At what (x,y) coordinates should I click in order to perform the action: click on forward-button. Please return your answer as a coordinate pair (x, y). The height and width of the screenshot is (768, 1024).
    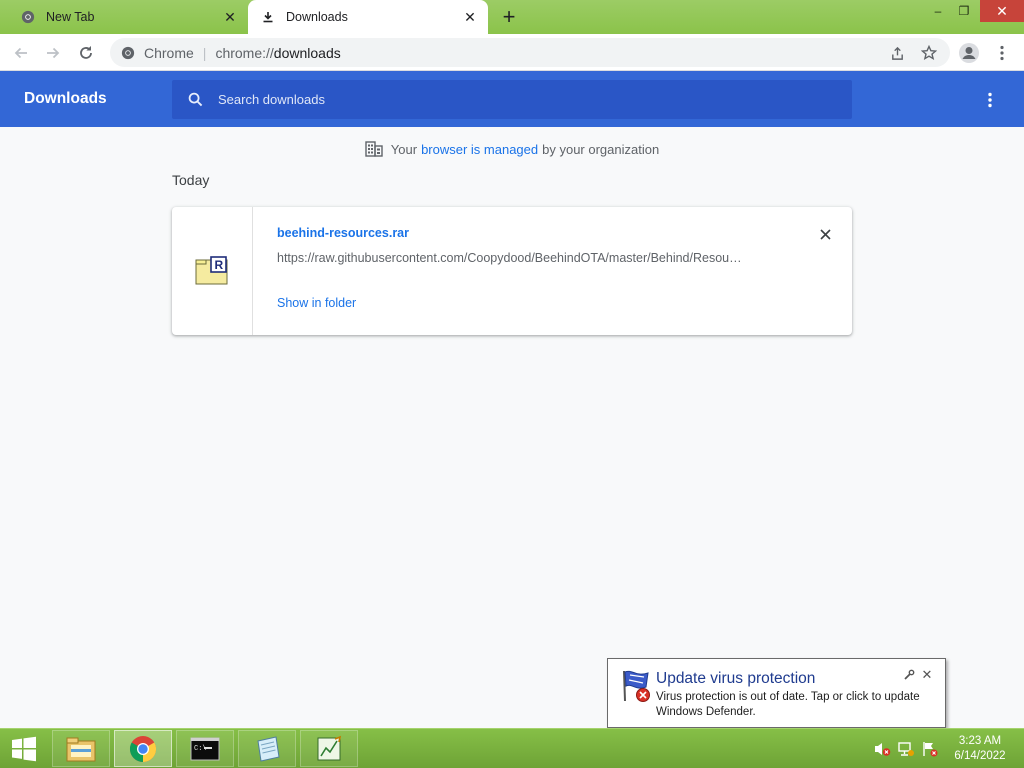
    Looking at the image, I should click on (53, 53).